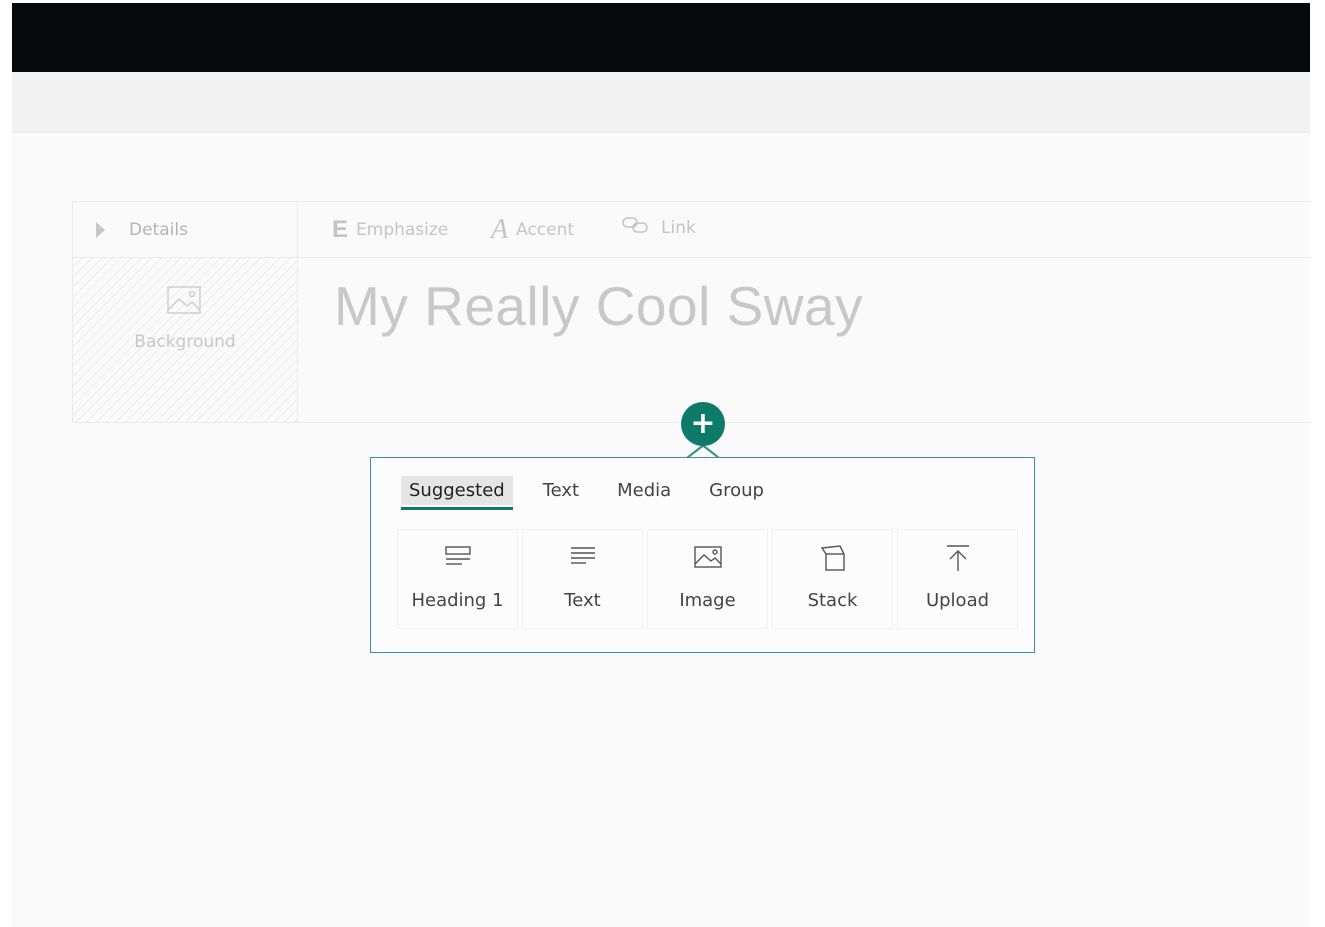 The height and width of the screenshot is (927, 1325). Describe the element at coordinates (561, 490) in the screenshot. I see `tab-text: Text` at that location.